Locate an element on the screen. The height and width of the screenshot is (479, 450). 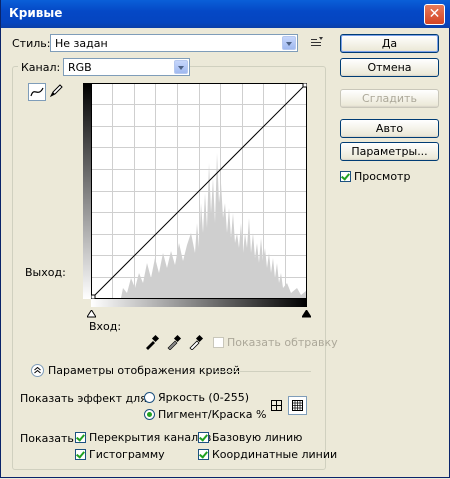
show-label: Показать: is located at coordinates (49, 438).